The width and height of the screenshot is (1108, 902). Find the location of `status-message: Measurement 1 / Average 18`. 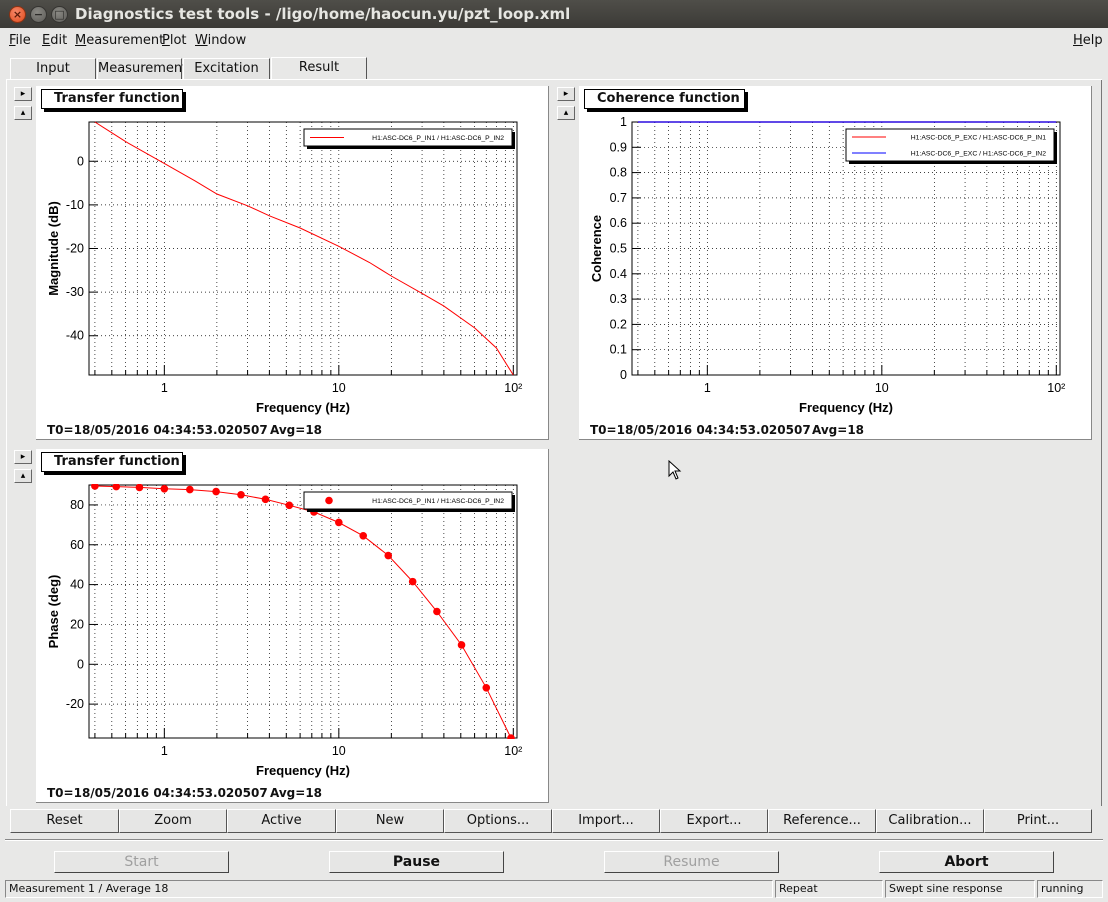

status-message: Measurement 1 / Average 18 is located at coordinates (389, 889).